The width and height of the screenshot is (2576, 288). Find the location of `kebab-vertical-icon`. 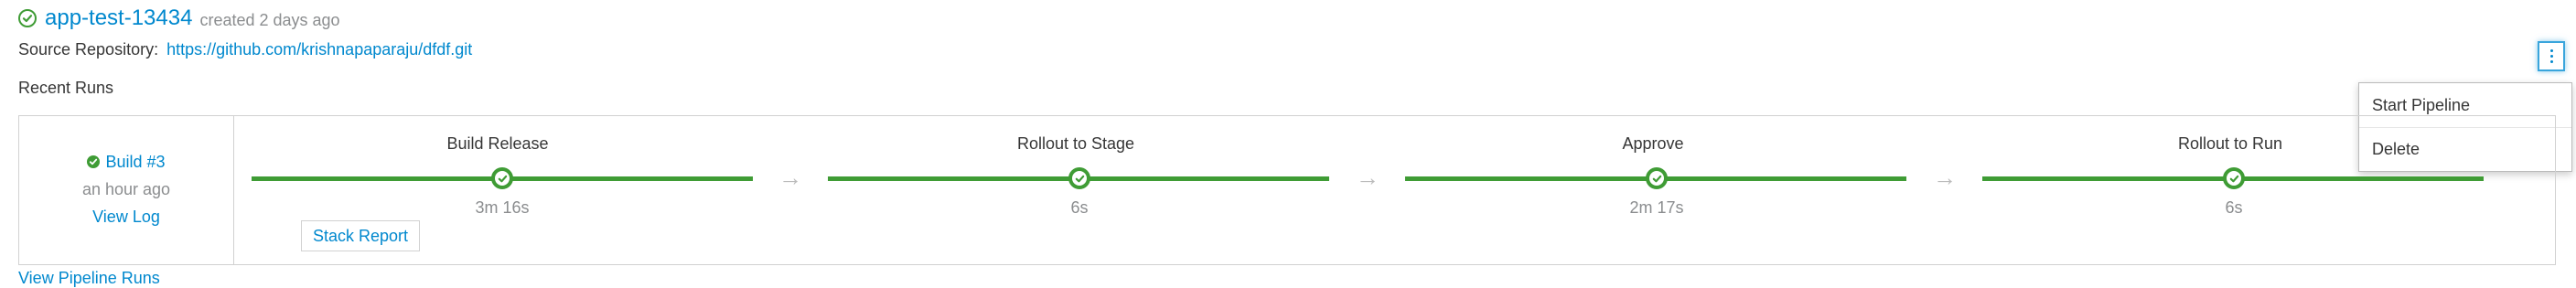

kebab-vertical-icon is located at coordinates (2551, 56).